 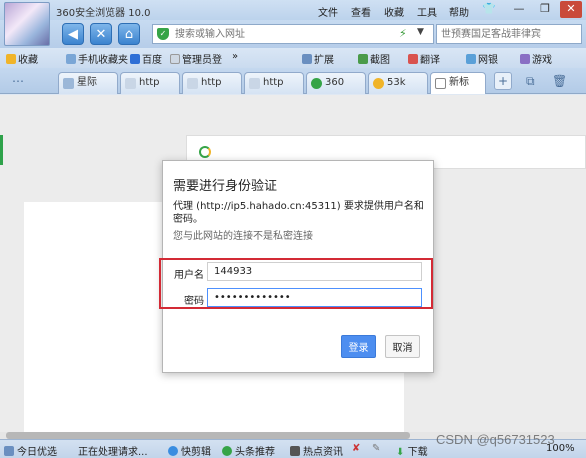 I want to click on status-today-picks: 今日优选, so click(x=30, y=450).